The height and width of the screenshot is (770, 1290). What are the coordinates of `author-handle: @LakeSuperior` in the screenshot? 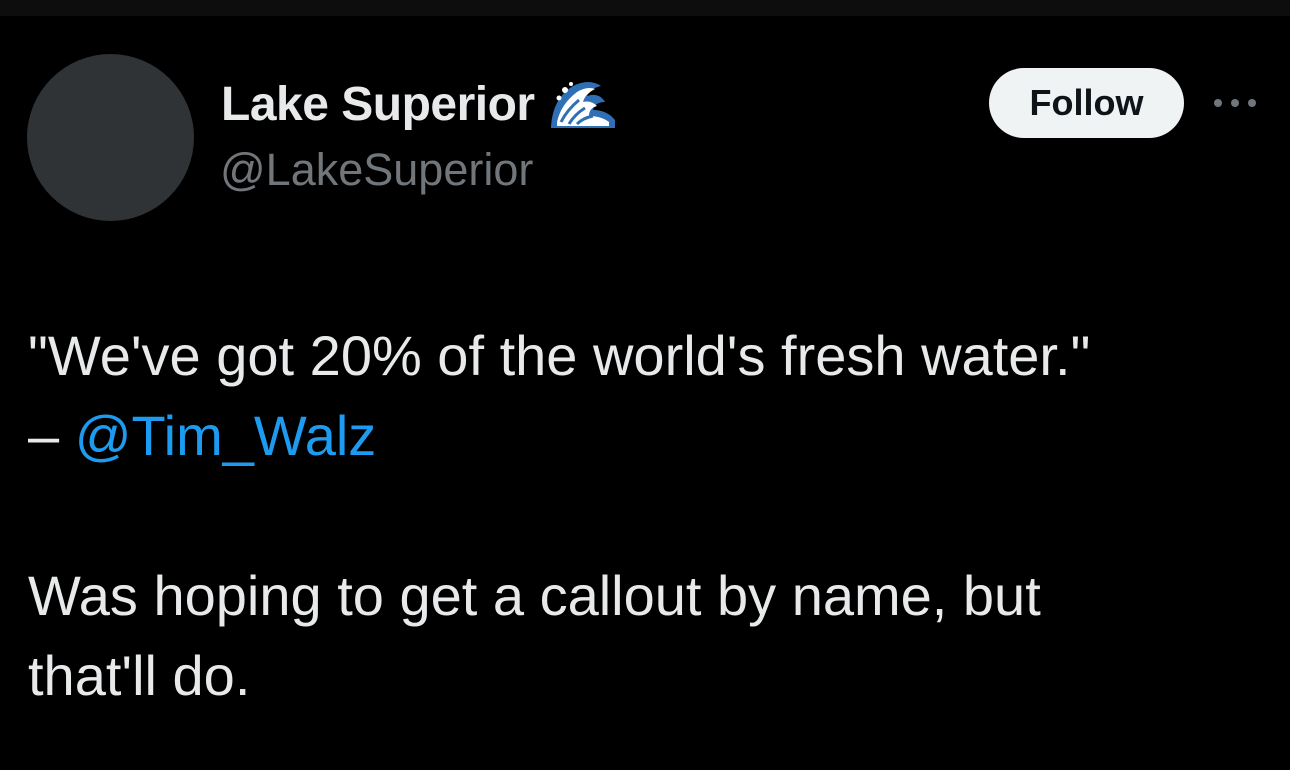 It's located at (376, 170).